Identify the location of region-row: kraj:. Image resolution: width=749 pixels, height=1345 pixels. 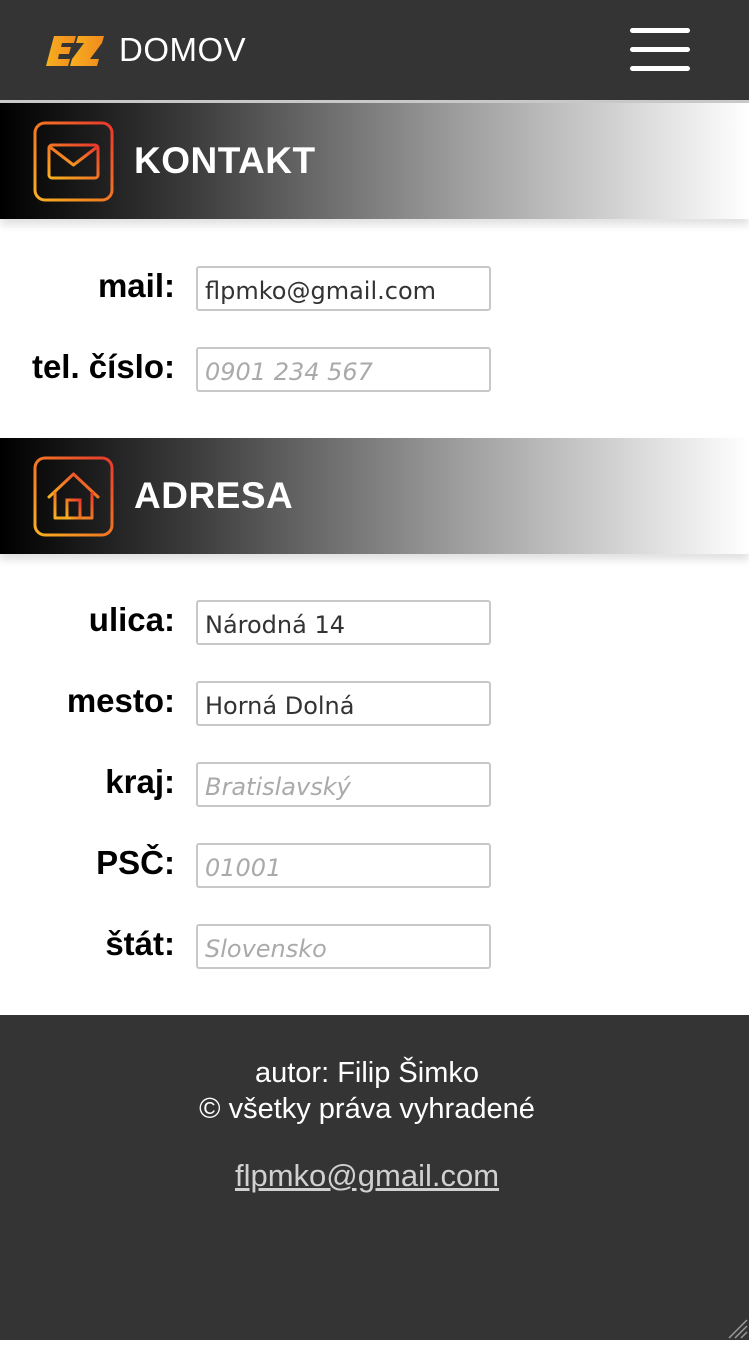
(374, 785).